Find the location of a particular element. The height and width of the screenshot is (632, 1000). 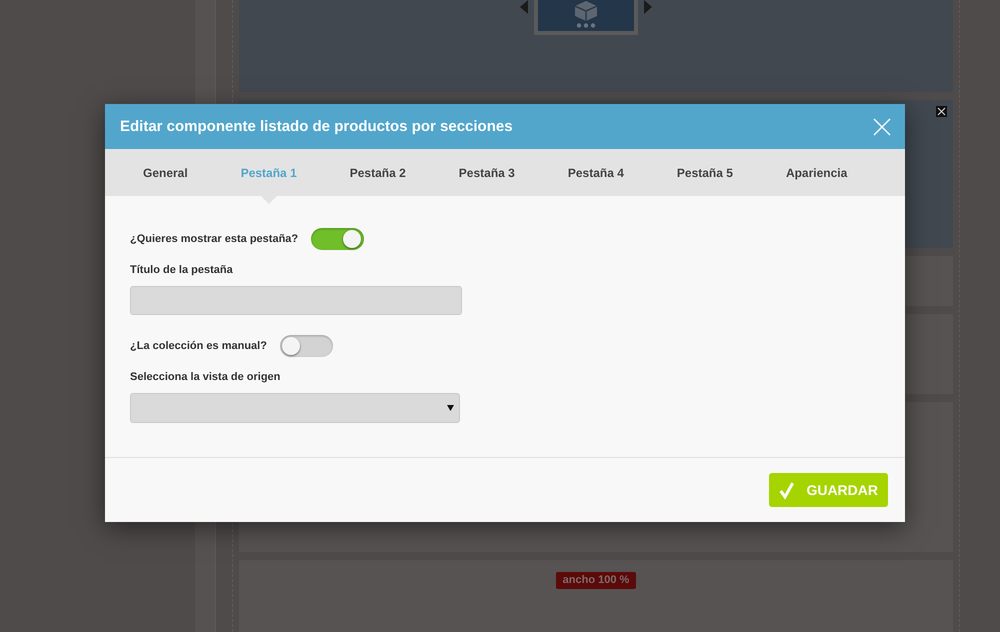

dialog-title: Editar componente listado de productos por secciones is located at coordinates (316, 126).